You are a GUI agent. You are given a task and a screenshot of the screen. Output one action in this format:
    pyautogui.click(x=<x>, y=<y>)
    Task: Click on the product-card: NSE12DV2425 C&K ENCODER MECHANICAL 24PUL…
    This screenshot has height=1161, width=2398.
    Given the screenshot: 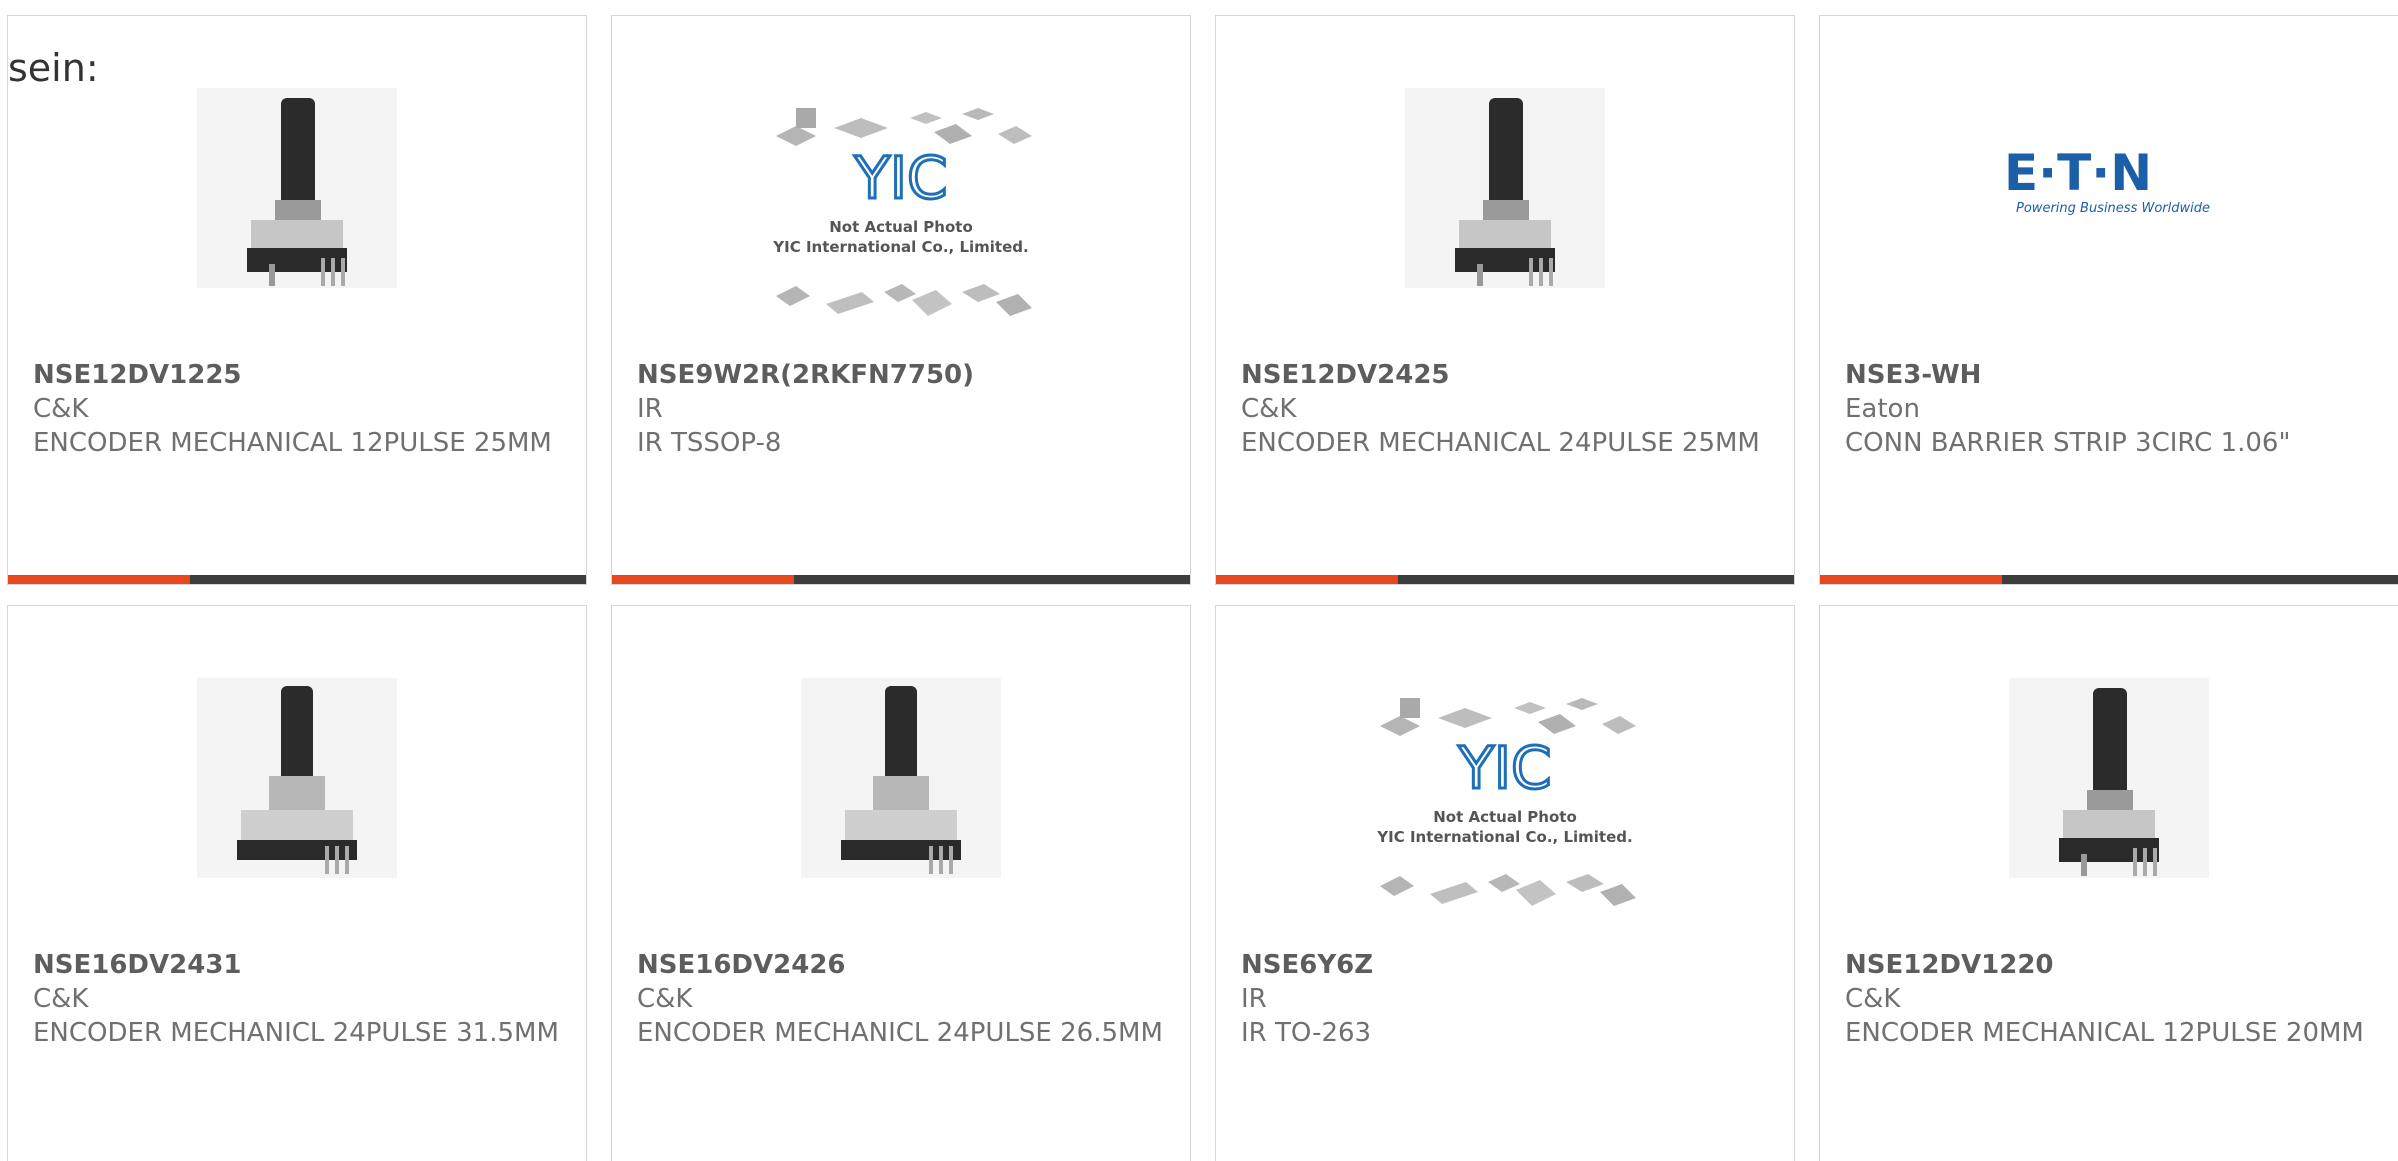 What is the action you would take?
    pyautogui.click(x=1505, y=300)
    